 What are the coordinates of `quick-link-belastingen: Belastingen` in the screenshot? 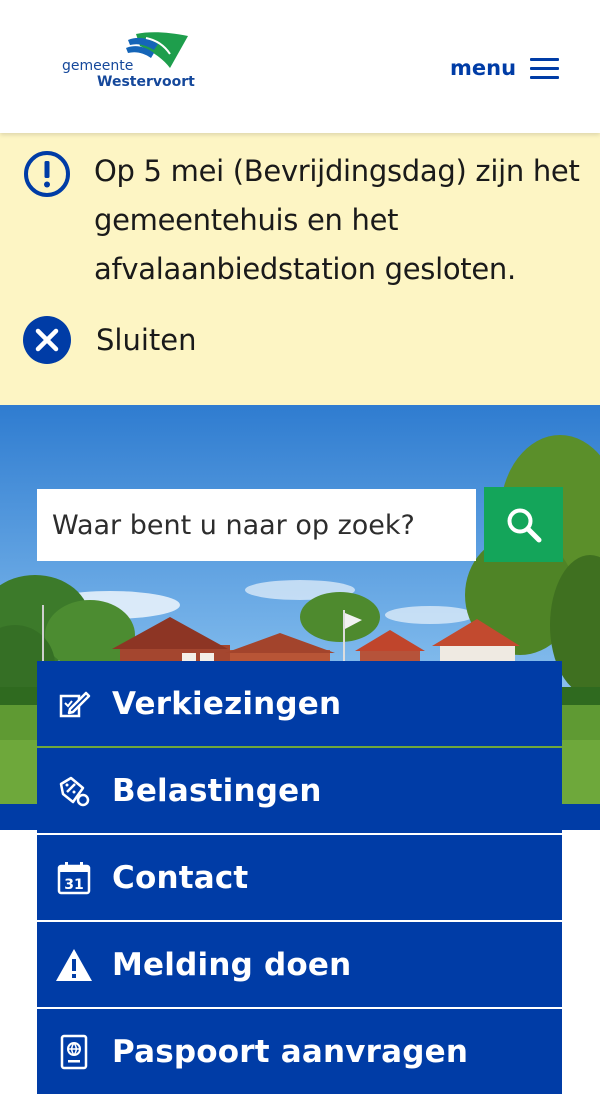 It's located at (299, 790).